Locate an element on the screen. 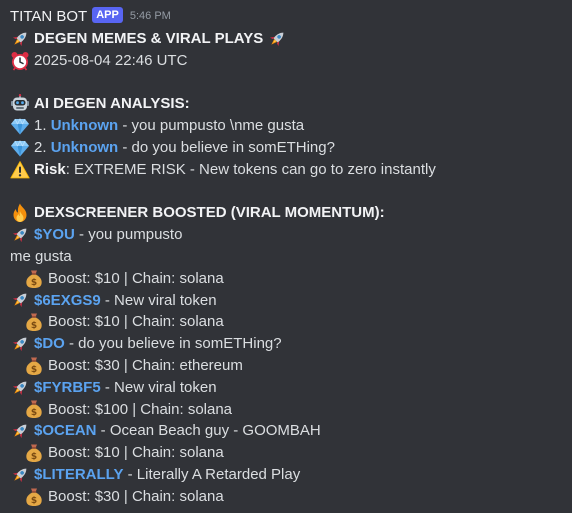  app-badge: APP is located at coordinates (107, 15).